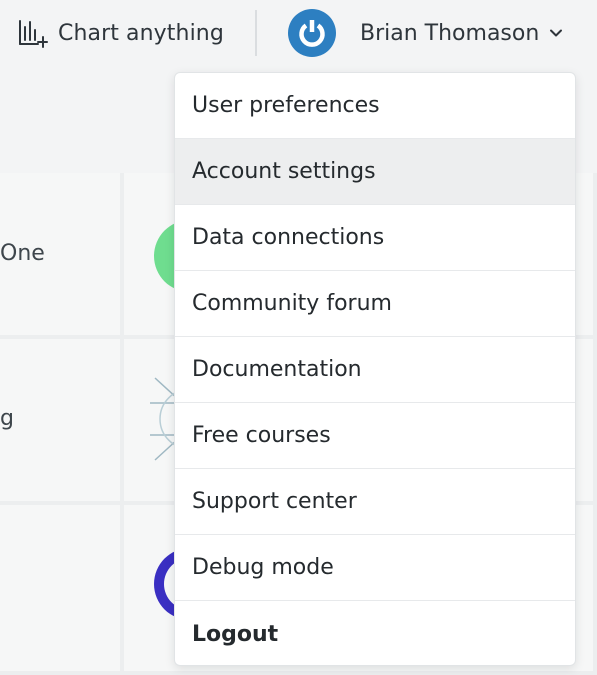 This screenshot has height=675, width=597. What do you see at coordinates (375, 238) in the screenshot?
I see `menu-item-data-connections: Data connections` at bounding box center [375, 238].